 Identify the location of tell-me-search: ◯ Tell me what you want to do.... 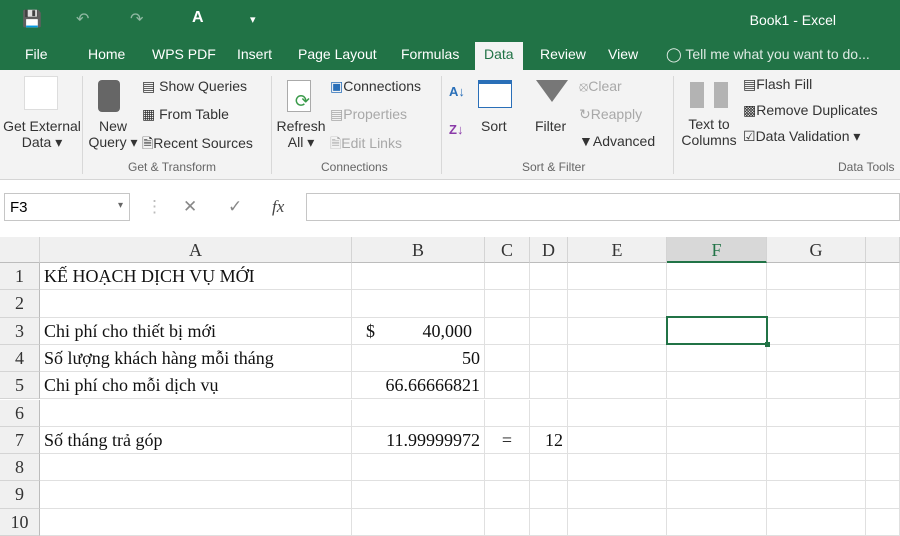
(768, 54).